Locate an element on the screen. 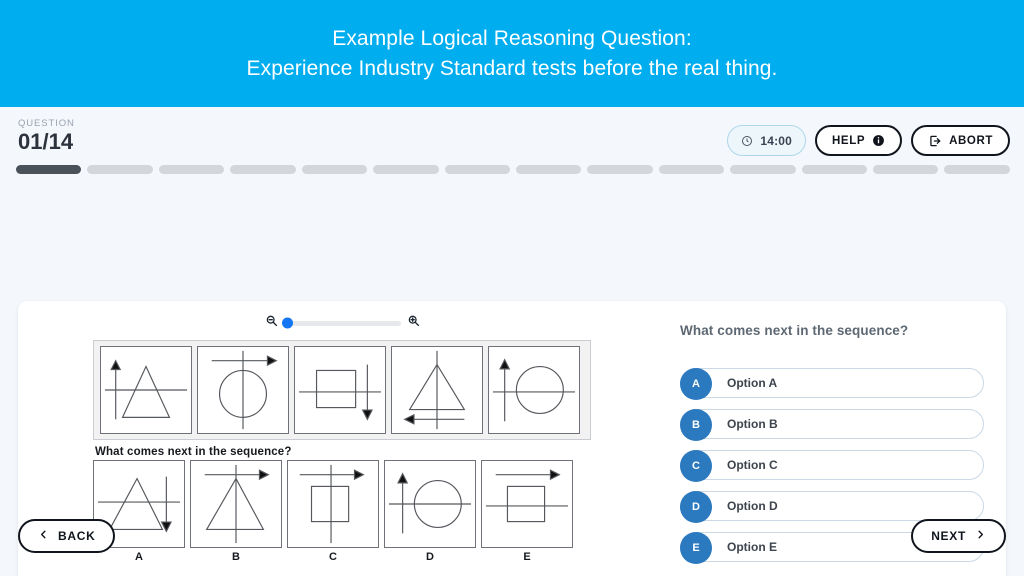 This screenshot has height=576, width=1024. zoom-slider-track is located at coordinates (341, 323).